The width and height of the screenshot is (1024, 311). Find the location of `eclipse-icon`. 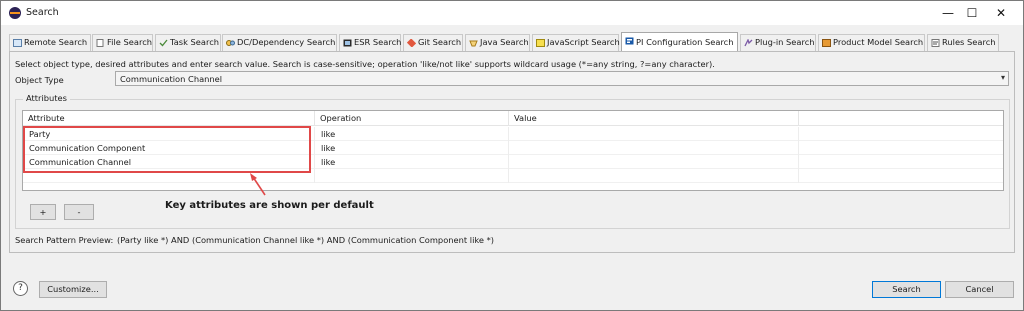

eclipse-icon is located at coordinates (15, 13).